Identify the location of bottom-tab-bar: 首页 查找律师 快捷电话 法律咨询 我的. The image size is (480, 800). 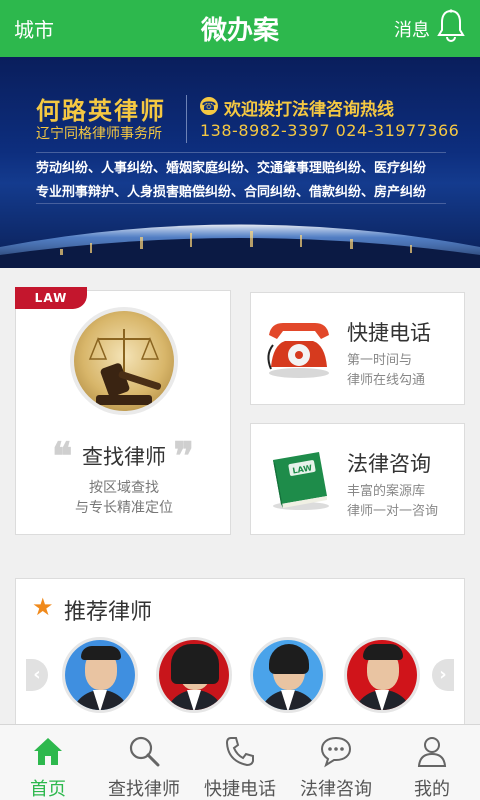
(240, 762).